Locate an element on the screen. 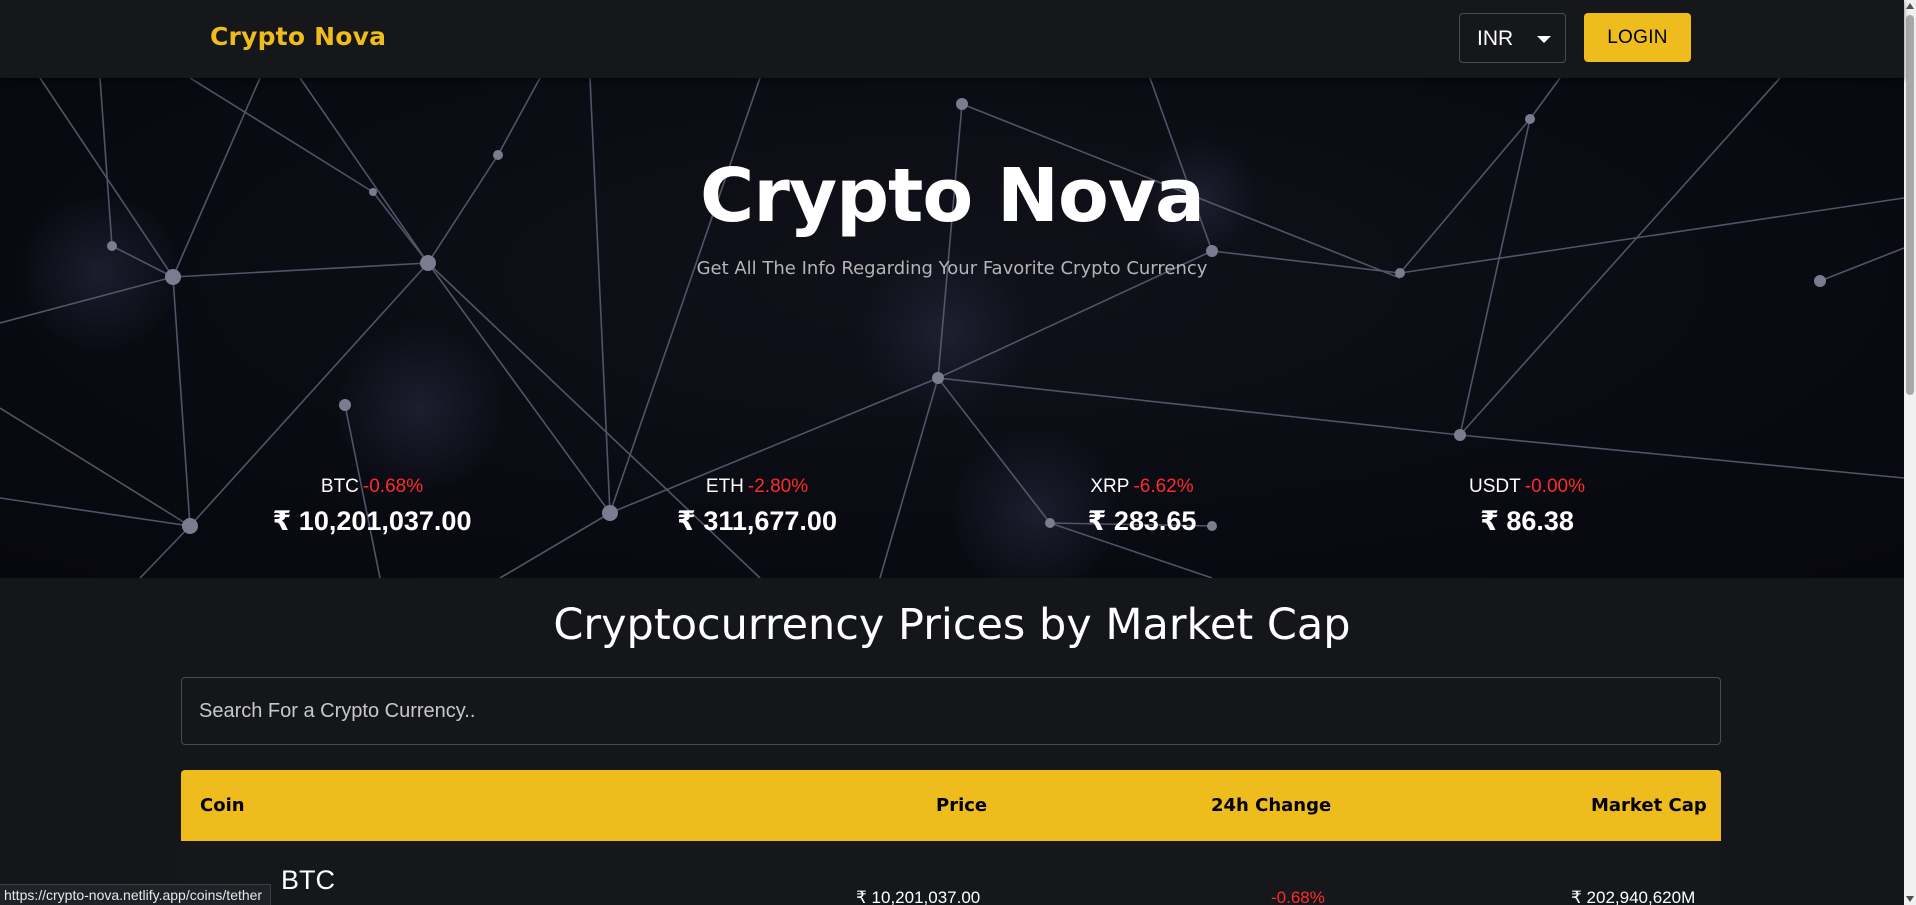 The image size is (1916, 905). ticker-symbol: ETH is located at coordinates (724, 486).